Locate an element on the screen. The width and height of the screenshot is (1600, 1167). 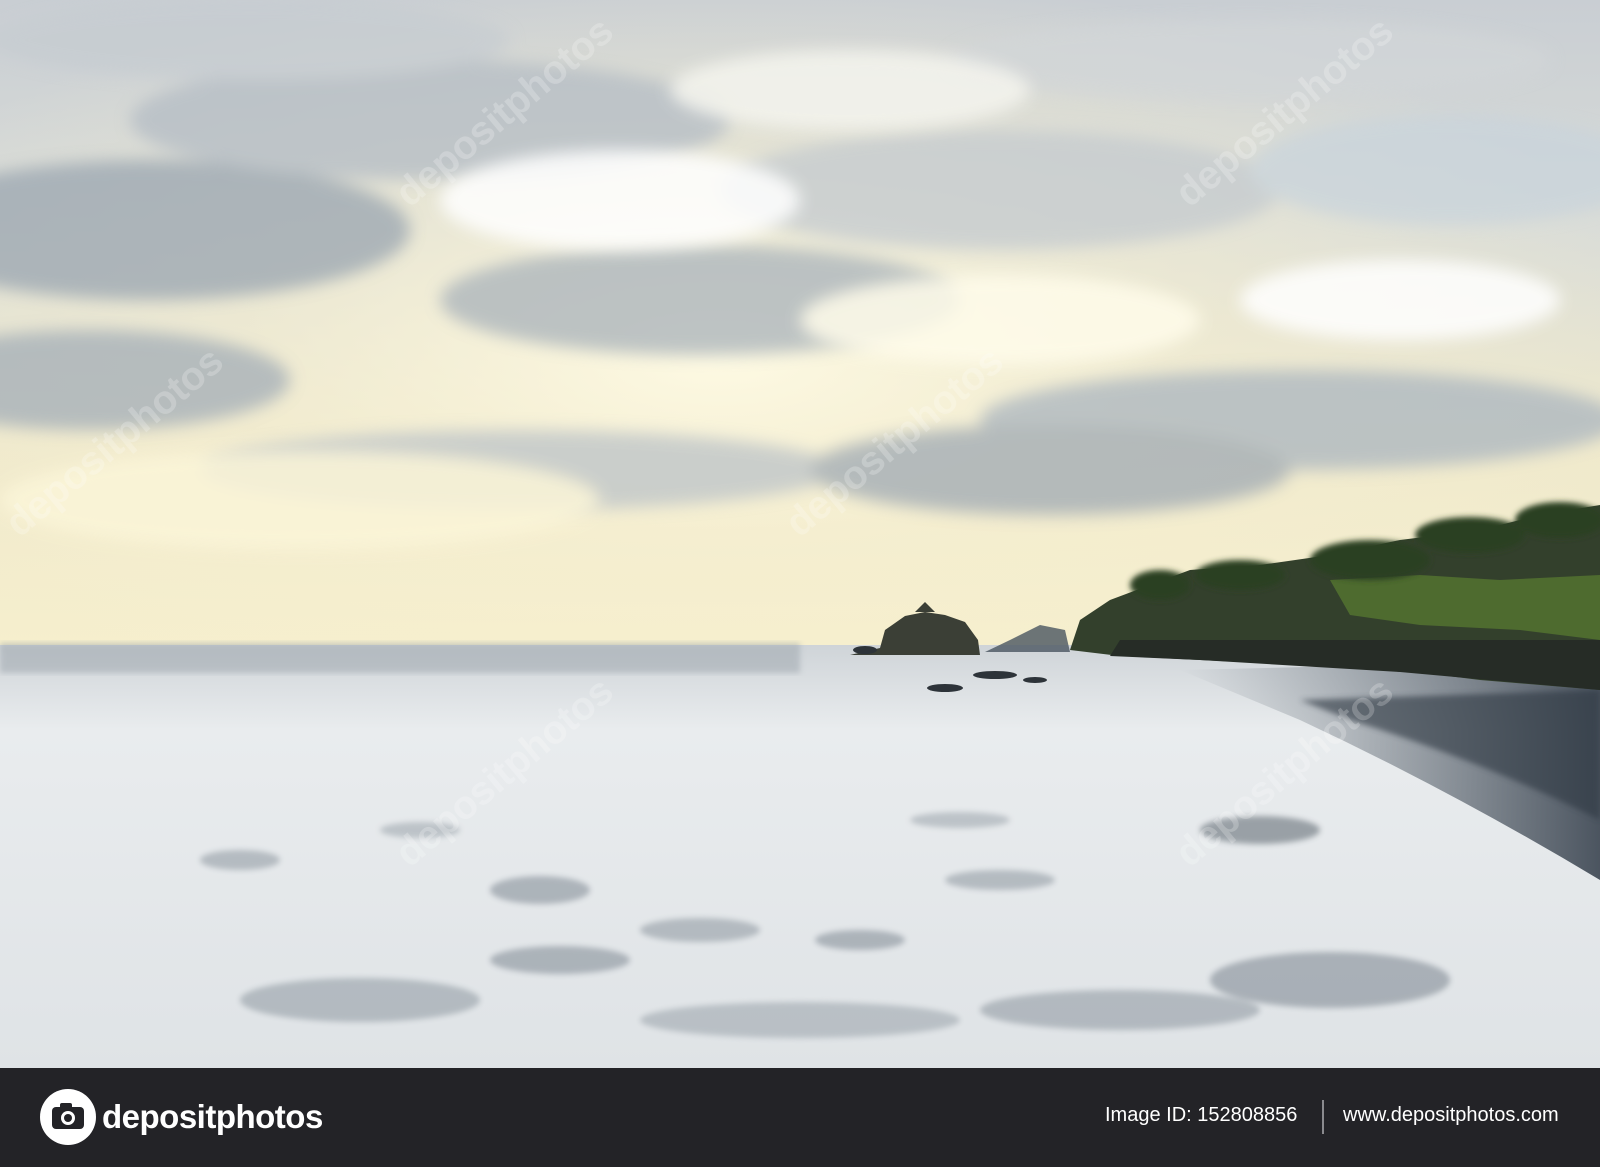
logo-text: depositphotos is located at coordinates (212, 1116).